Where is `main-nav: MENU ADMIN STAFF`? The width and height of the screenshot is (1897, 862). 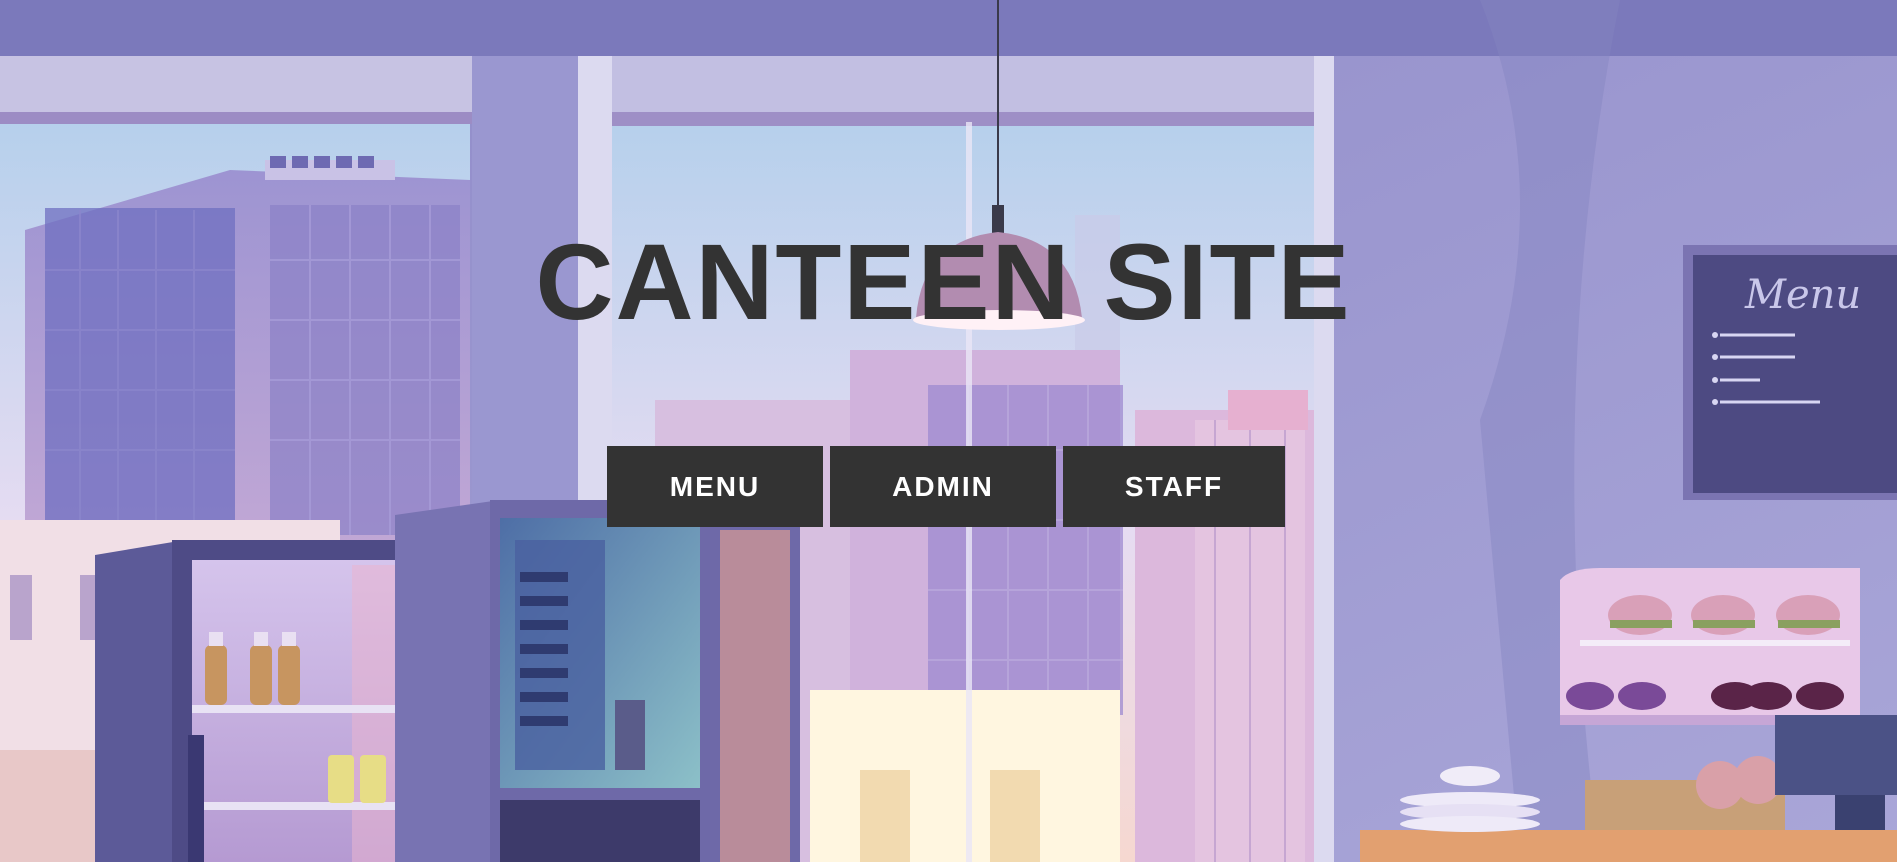 main-nav: MENU ADMIN STAFF is located at coordinates (946, 486).